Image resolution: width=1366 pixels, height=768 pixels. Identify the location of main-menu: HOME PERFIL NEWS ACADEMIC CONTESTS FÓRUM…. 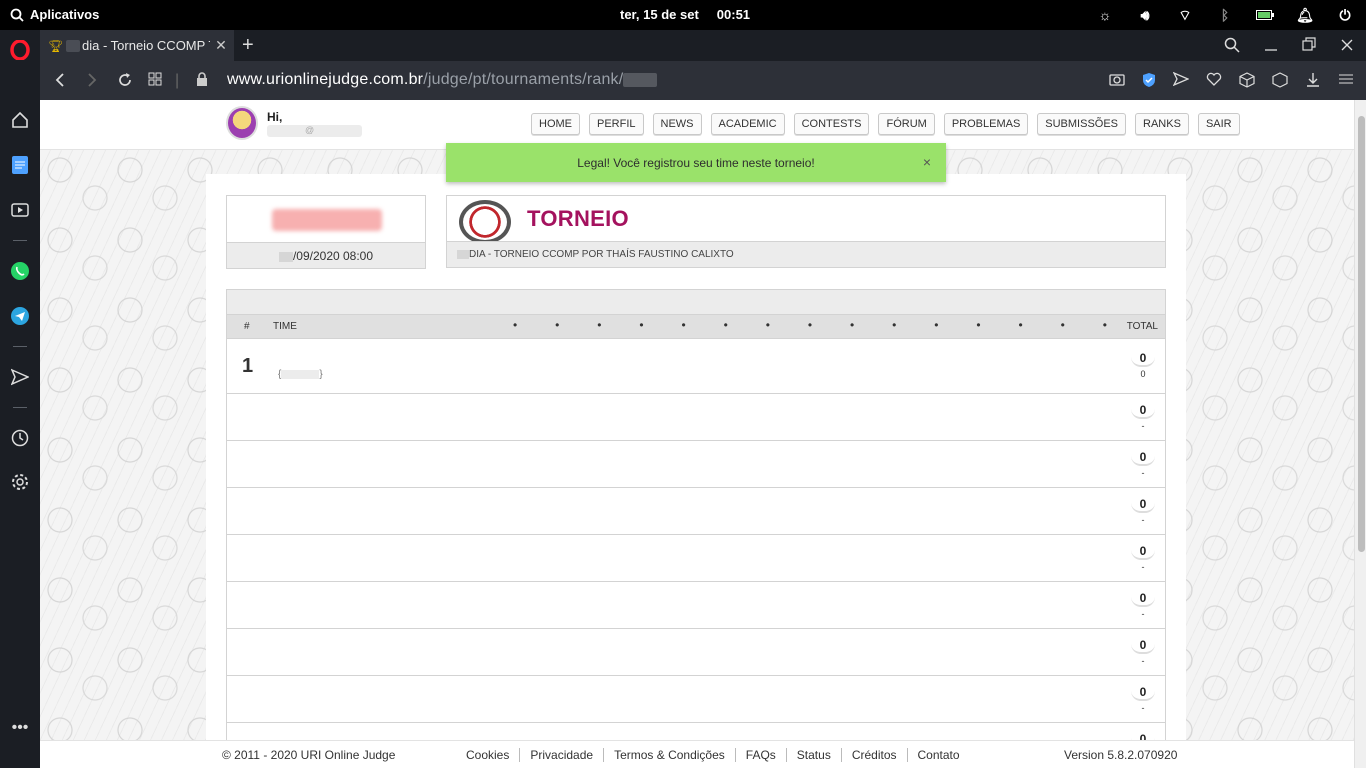
(885, 124).